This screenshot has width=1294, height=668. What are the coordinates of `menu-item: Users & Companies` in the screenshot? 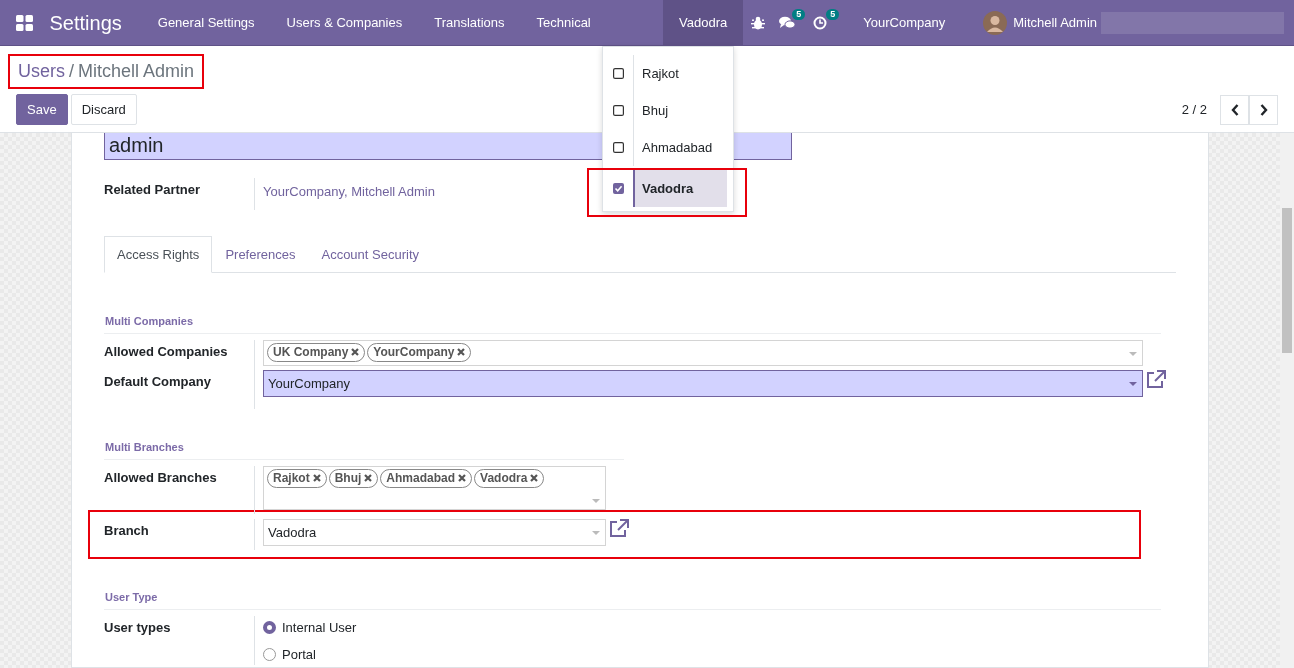 It's located at (344, 22).